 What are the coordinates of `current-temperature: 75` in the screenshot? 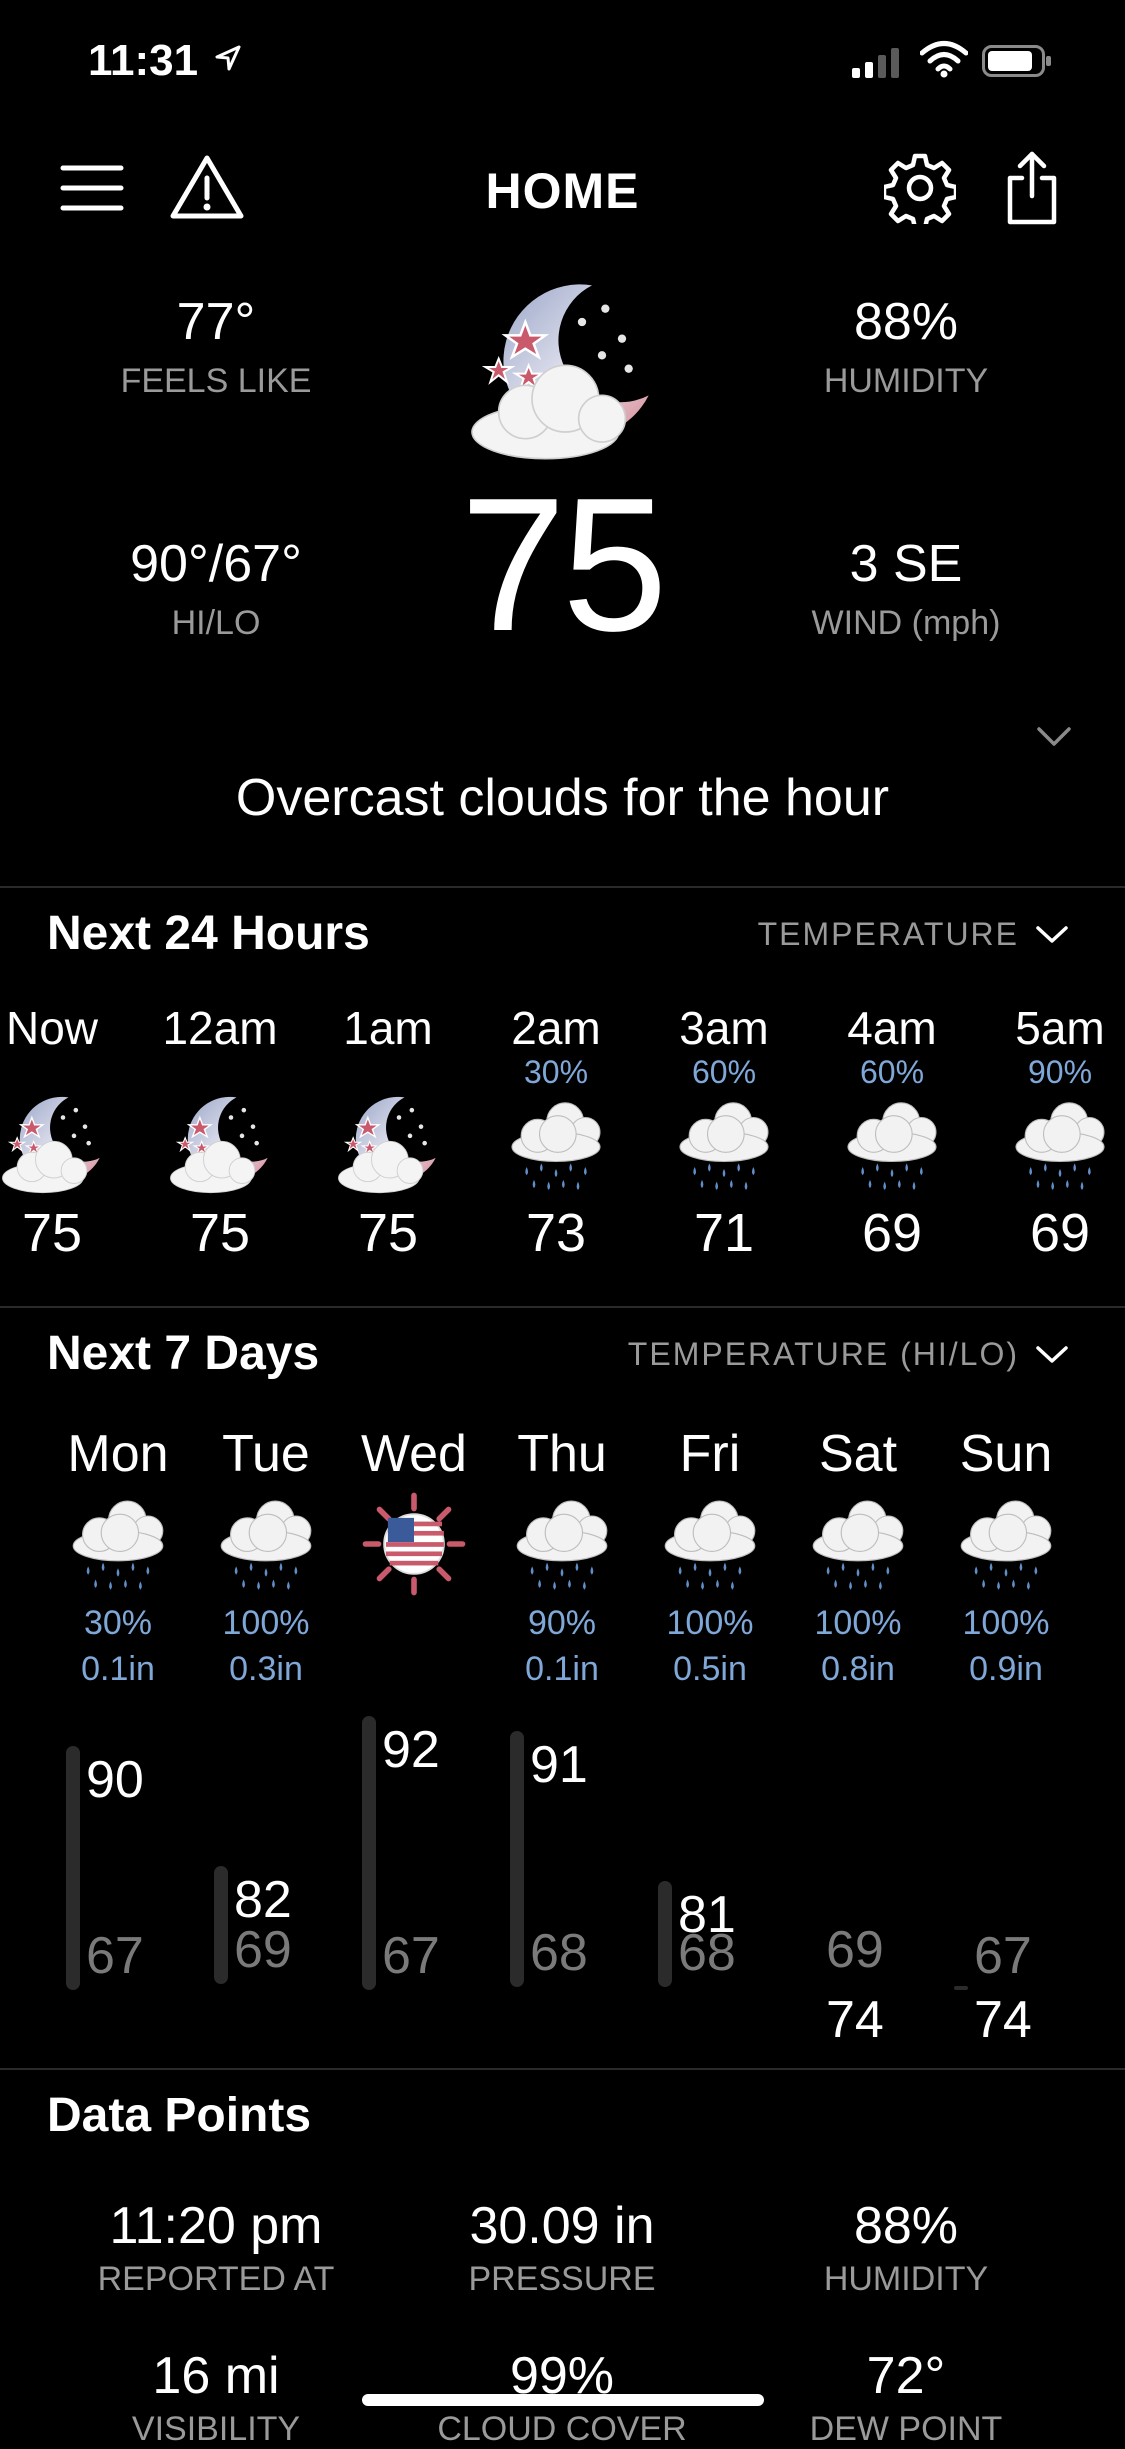 It's located at (563, 565).